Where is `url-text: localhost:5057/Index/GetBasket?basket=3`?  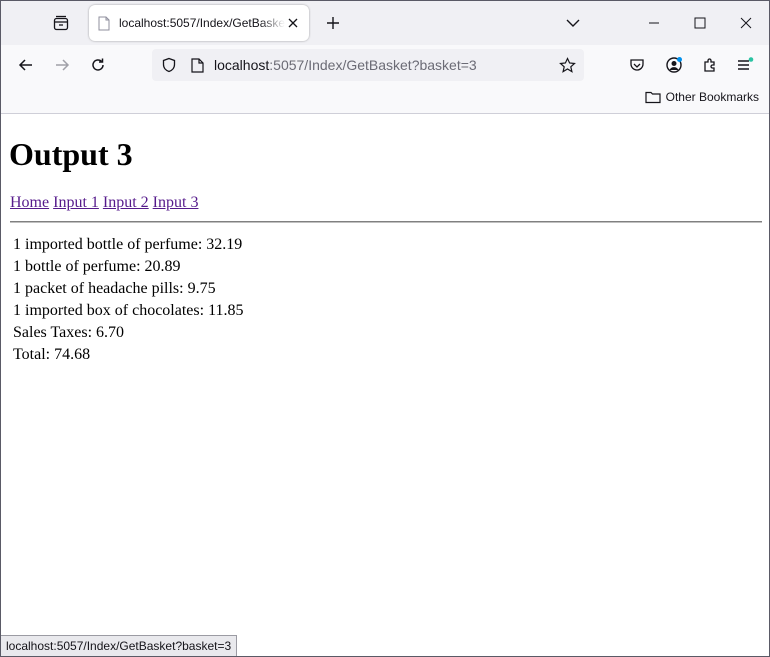
url-text: localhost:5057/Index/GetBasket?basket=3 is located at coordinates (345, 65).